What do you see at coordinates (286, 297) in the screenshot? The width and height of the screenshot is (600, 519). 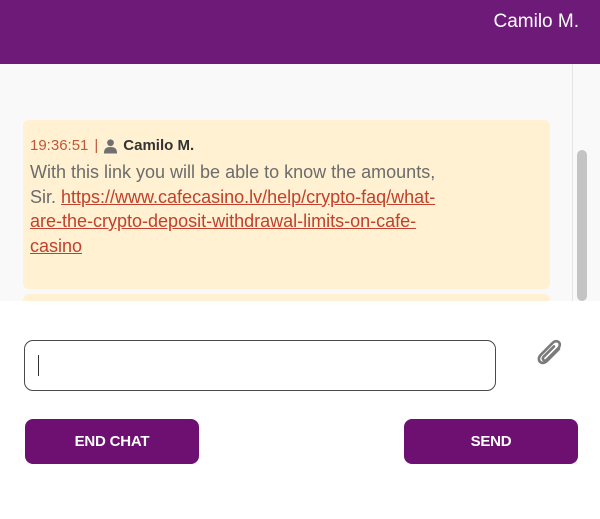 I see `chat-message-partial` at bounding box center [286, 297].